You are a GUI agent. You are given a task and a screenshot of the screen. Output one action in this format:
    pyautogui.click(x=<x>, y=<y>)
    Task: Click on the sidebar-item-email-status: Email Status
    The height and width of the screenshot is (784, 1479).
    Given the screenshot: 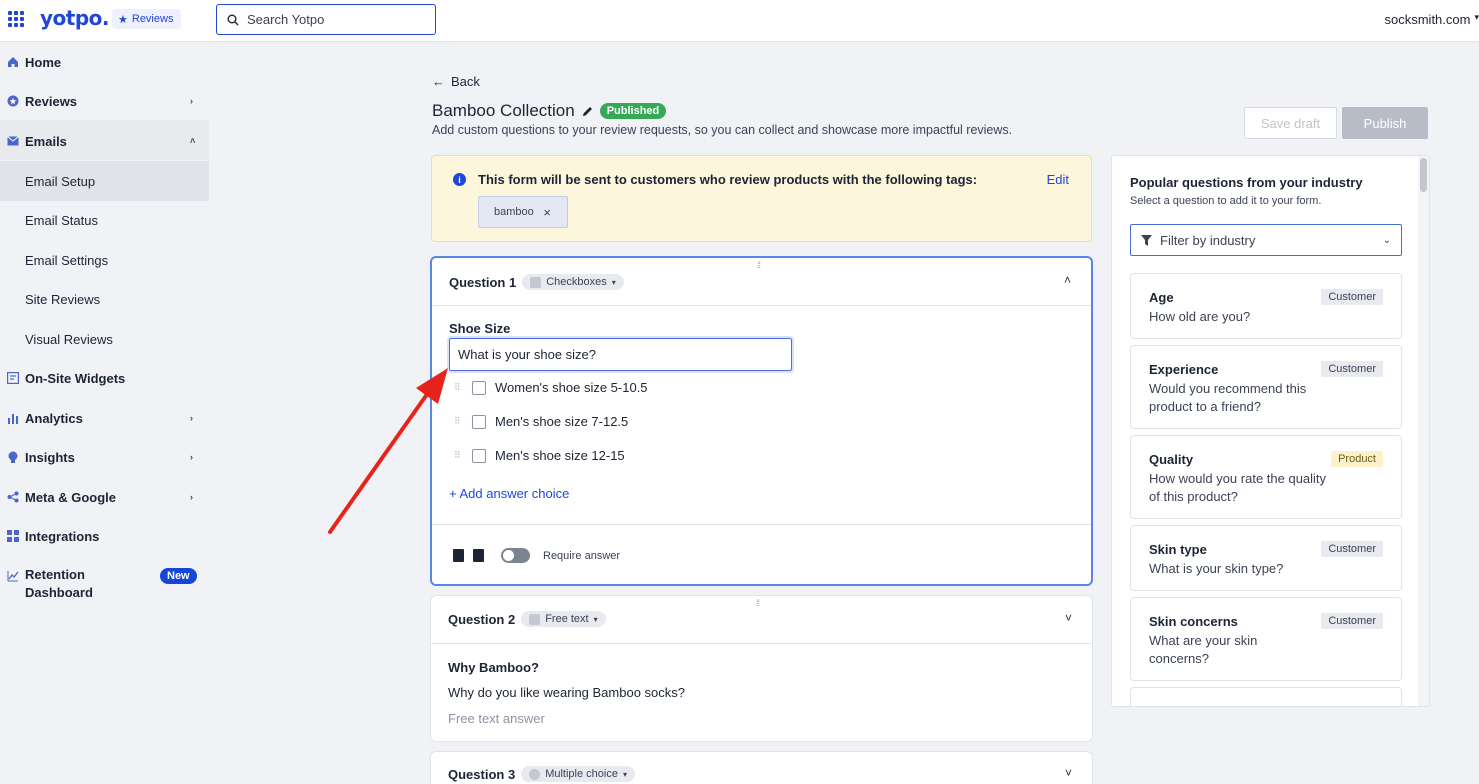 What is the action you would take?
    pyautogui.click(x=104, y=220)
    